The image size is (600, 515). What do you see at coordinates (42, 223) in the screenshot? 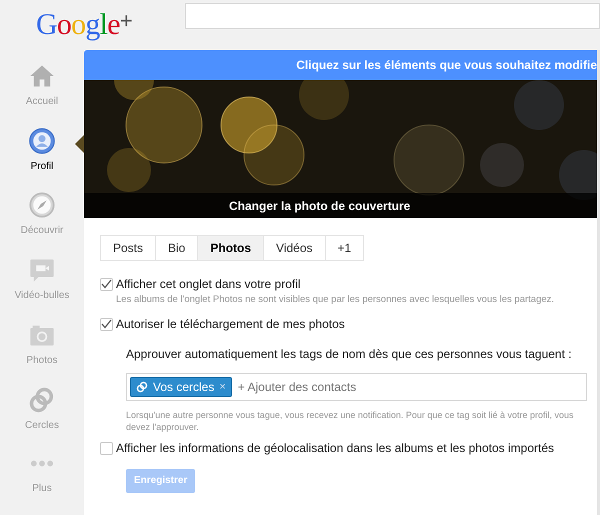
I see `sidebar-item: Découvrir` at bounding box center [42, 223].